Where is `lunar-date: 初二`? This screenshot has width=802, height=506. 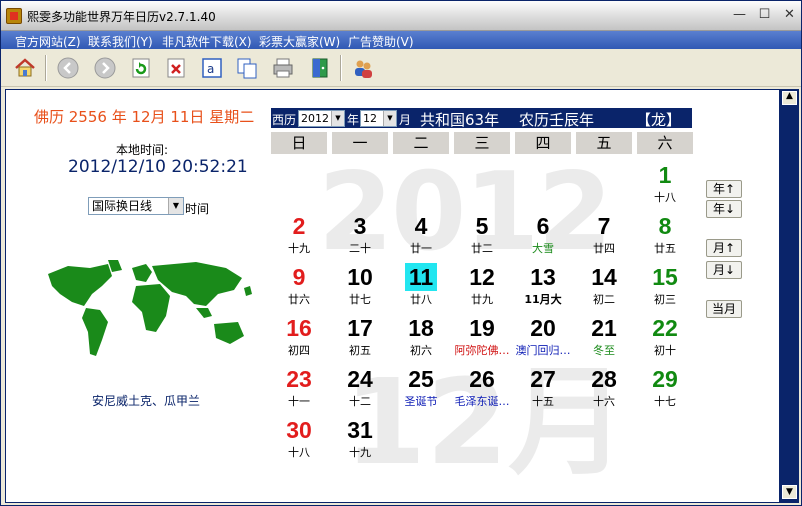 lunar-date: 初二 is located at coordinates (604, 299).